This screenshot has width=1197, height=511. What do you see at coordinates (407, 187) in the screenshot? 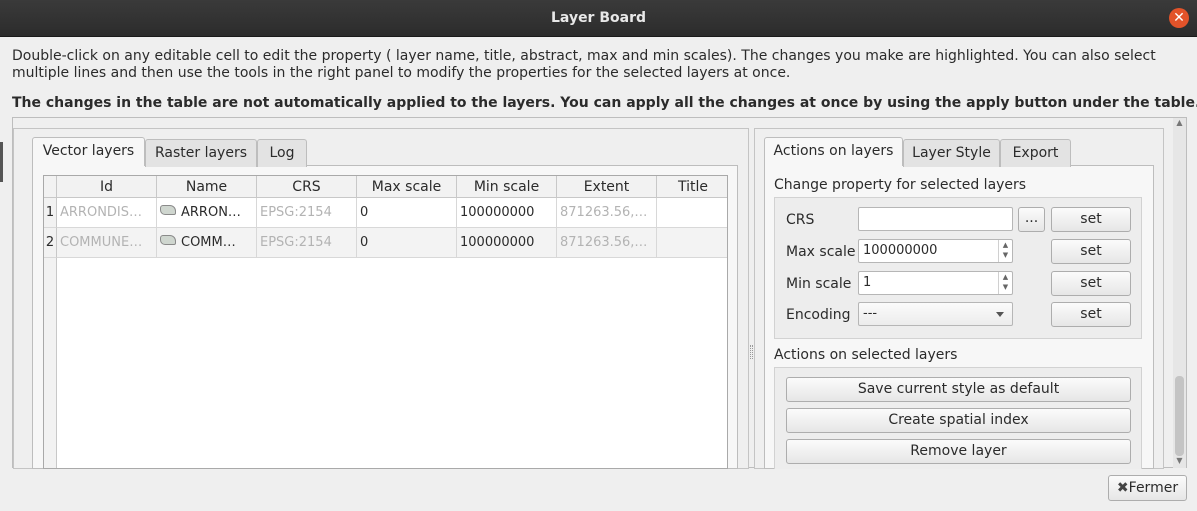
I see `col-max-scale: Max scale` at bounding box center [407, 187].